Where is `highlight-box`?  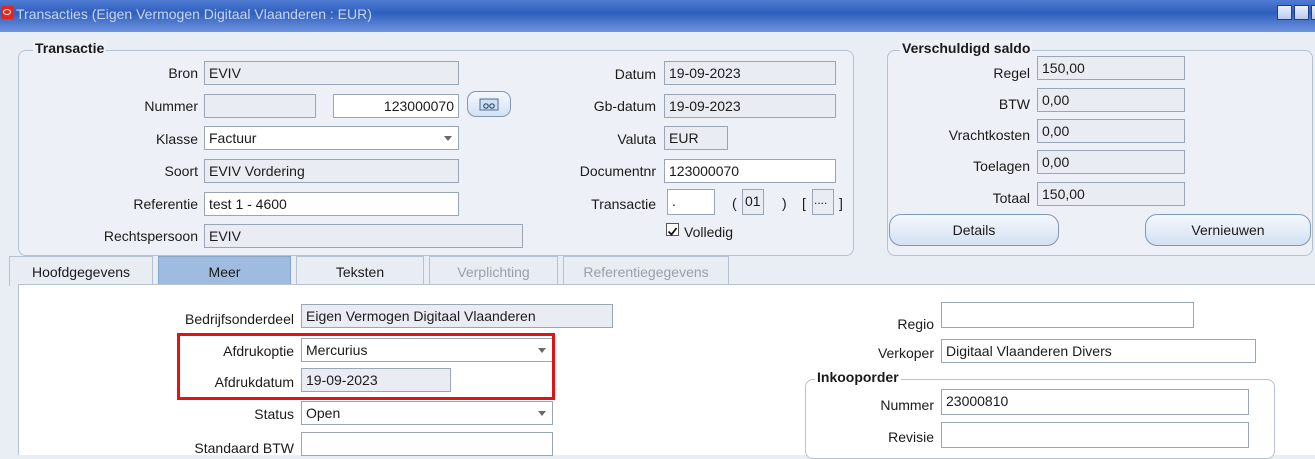
highlight-box is located at coordinates (366, 366).